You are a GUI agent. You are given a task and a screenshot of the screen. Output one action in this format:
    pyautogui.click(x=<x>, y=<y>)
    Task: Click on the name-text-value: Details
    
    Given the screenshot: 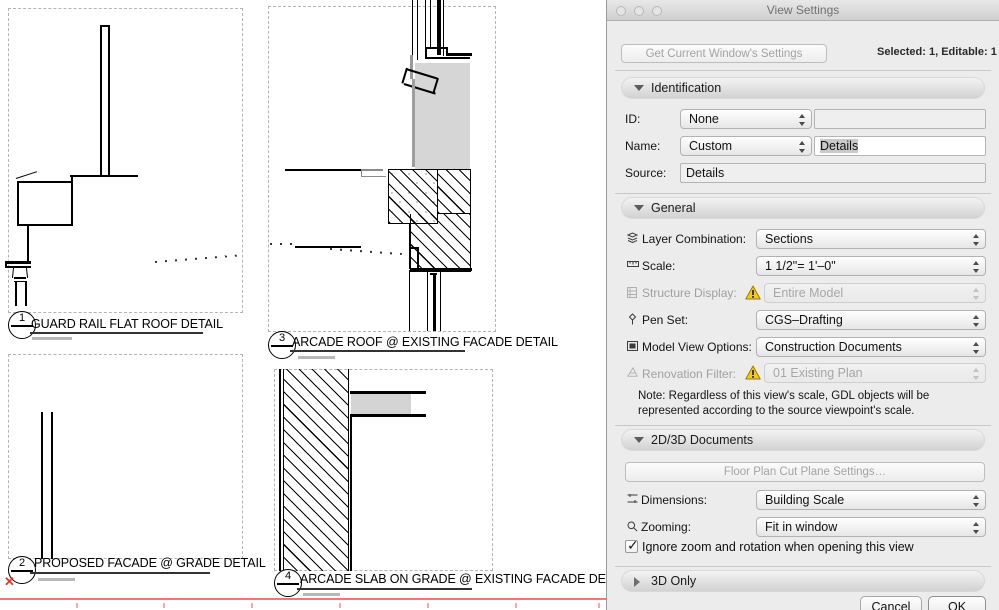 What is the action you would take?
    pyautogui.click(x=839, y=146)
    